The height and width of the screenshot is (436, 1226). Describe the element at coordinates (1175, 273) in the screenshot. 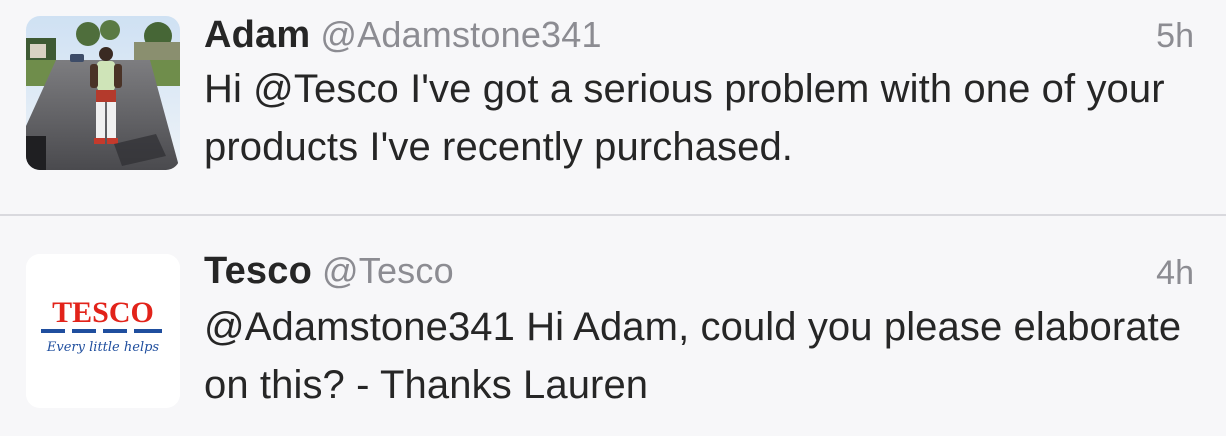

I see `tweet-timestamp: 4h` at that location.